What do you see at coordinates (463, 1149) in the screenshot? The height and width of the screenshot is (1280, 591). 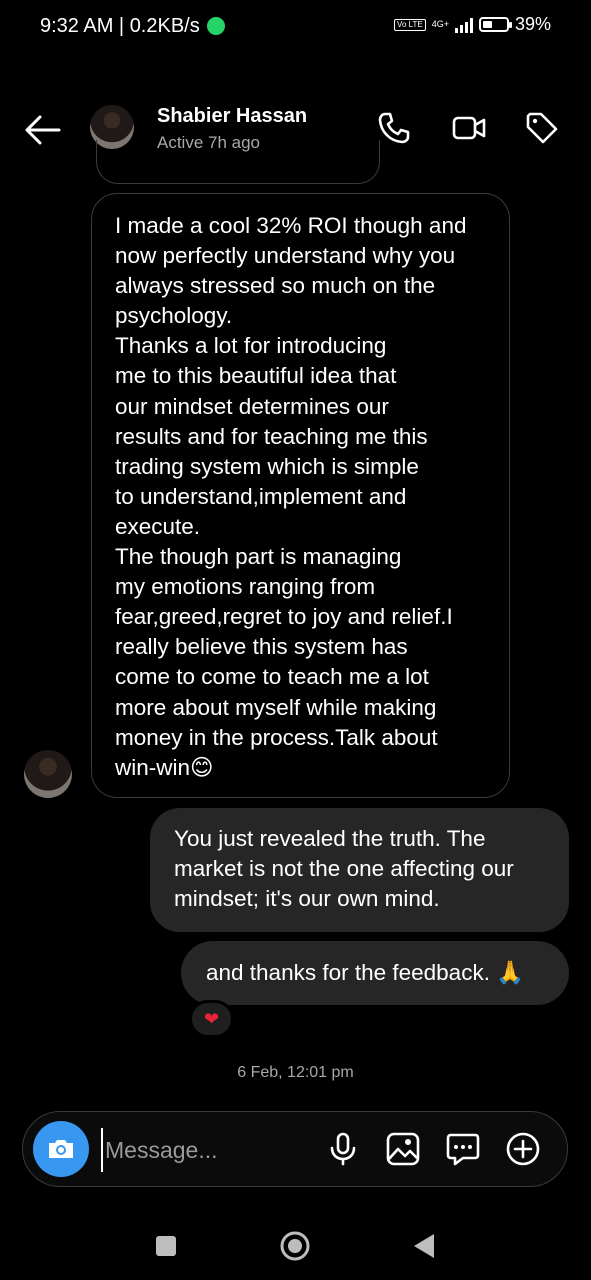 I see `sticker-icon` at bounding box center [463, 1149].